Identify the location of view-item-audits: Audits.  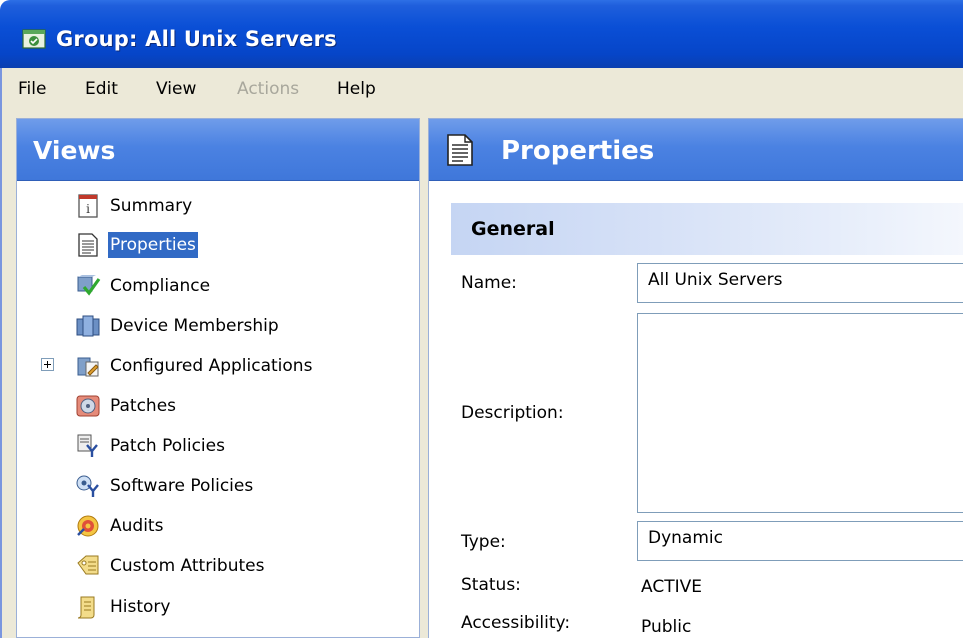
(120, 526).